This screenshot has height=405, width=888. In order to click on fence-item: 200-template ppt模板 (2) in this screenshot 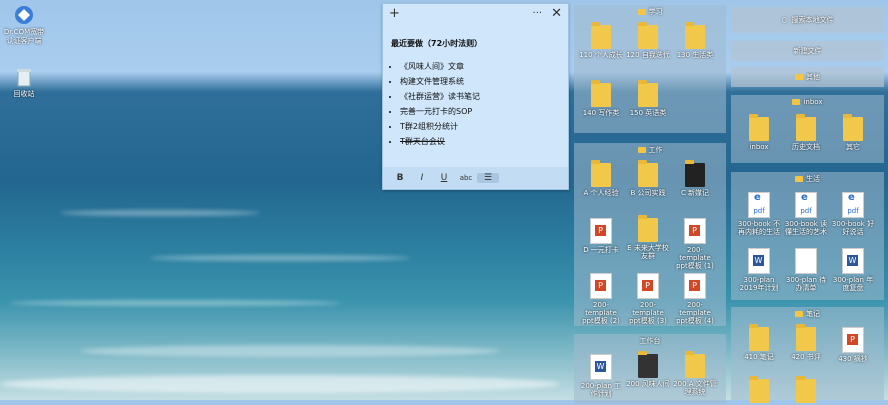, I will do `click(601, 299)`.